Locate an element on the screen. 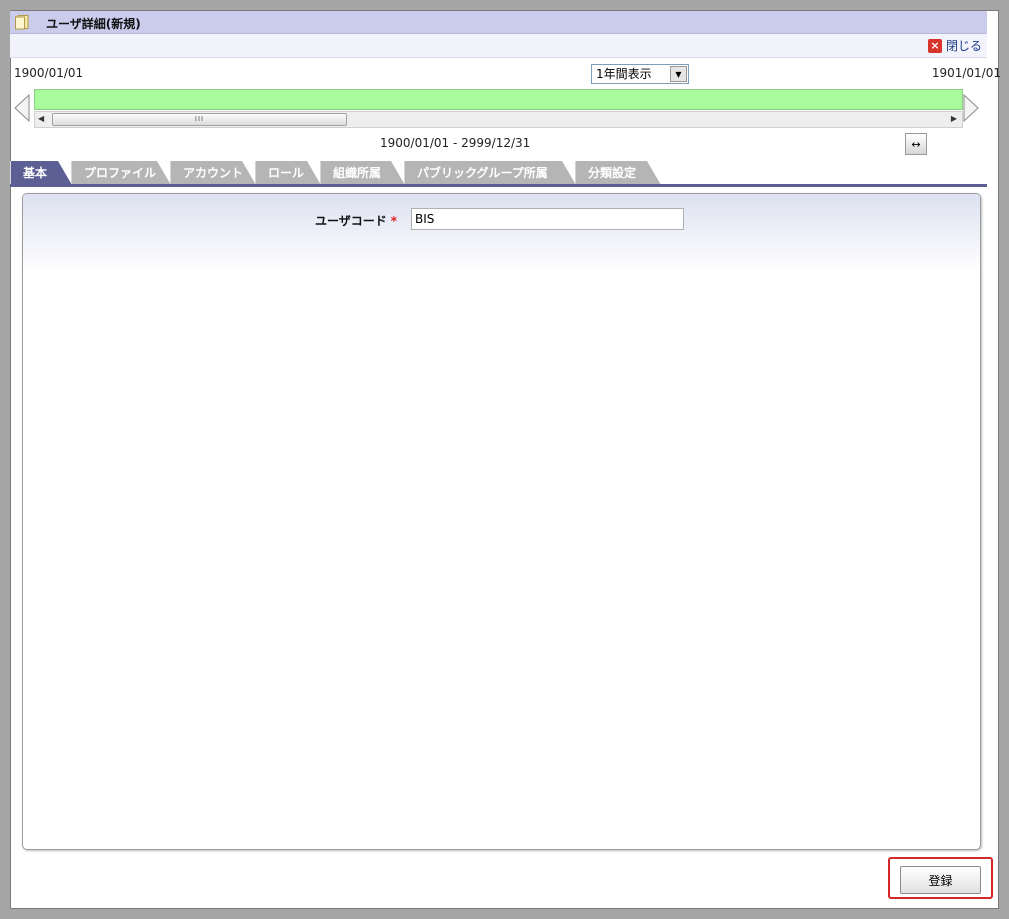 The width and height of the screenshot is (1009, 919). timeline-end-date: 1901/01/01 is located at coordinates (966, 73).